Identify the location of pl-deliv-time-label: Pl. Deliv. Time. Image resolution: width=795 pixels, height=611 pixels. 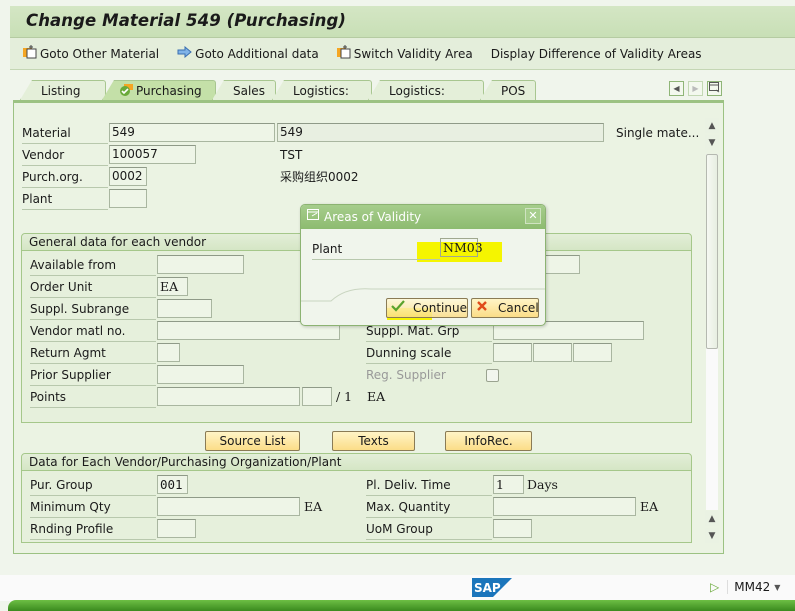
(429, 485).